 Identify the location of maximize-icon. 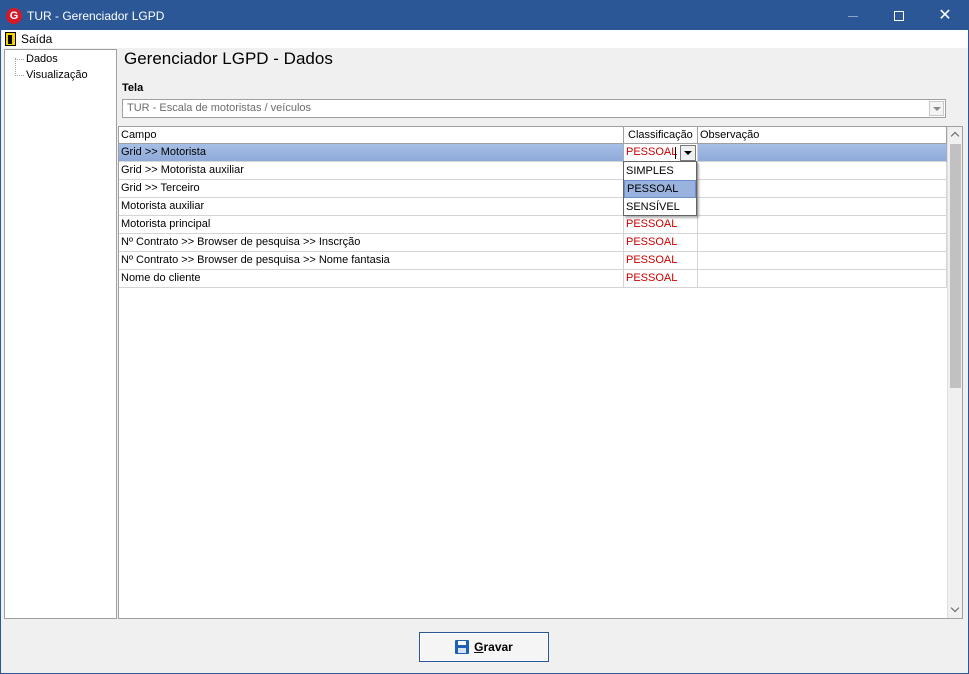
(899, 16).